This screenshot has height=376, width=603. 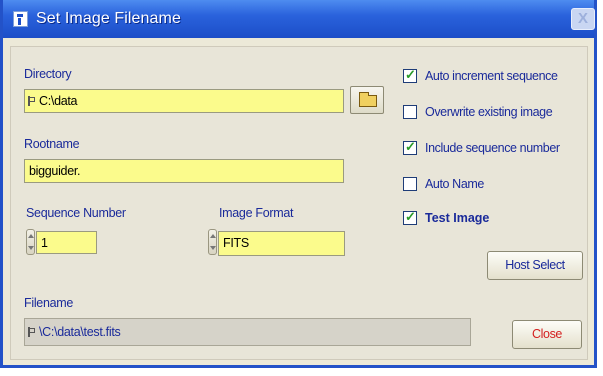 I want to click on auto-name-checkbox, so click(x=410, y=184).